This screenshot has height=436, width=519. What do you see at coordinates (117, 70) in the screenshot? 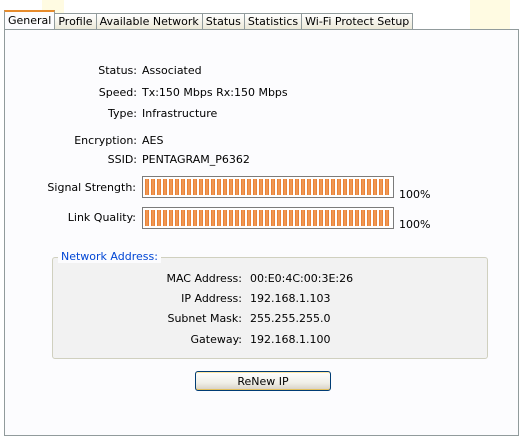
I see `status-label: Status:` at bounding box center [117, 70].